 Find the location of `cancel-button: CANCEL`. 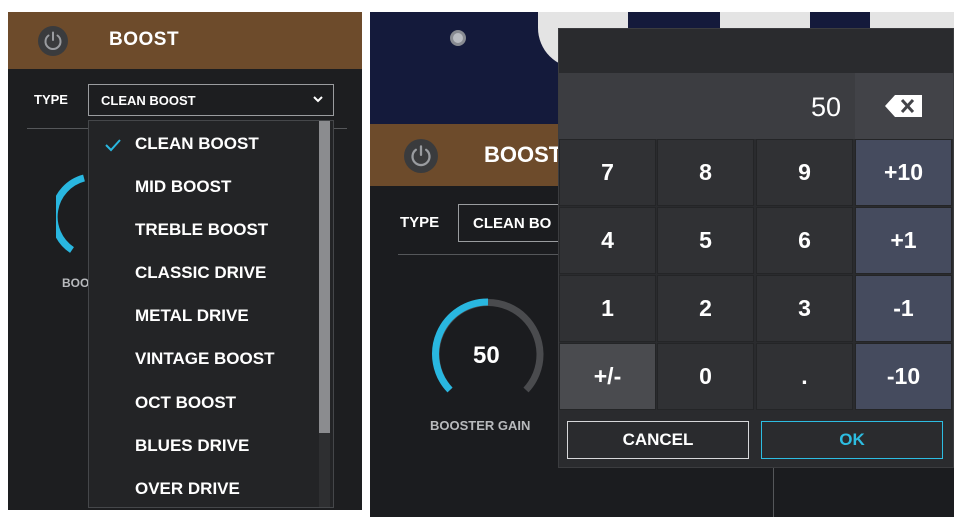

cancel-button: CANCEL is located at coordinates (658, 440).